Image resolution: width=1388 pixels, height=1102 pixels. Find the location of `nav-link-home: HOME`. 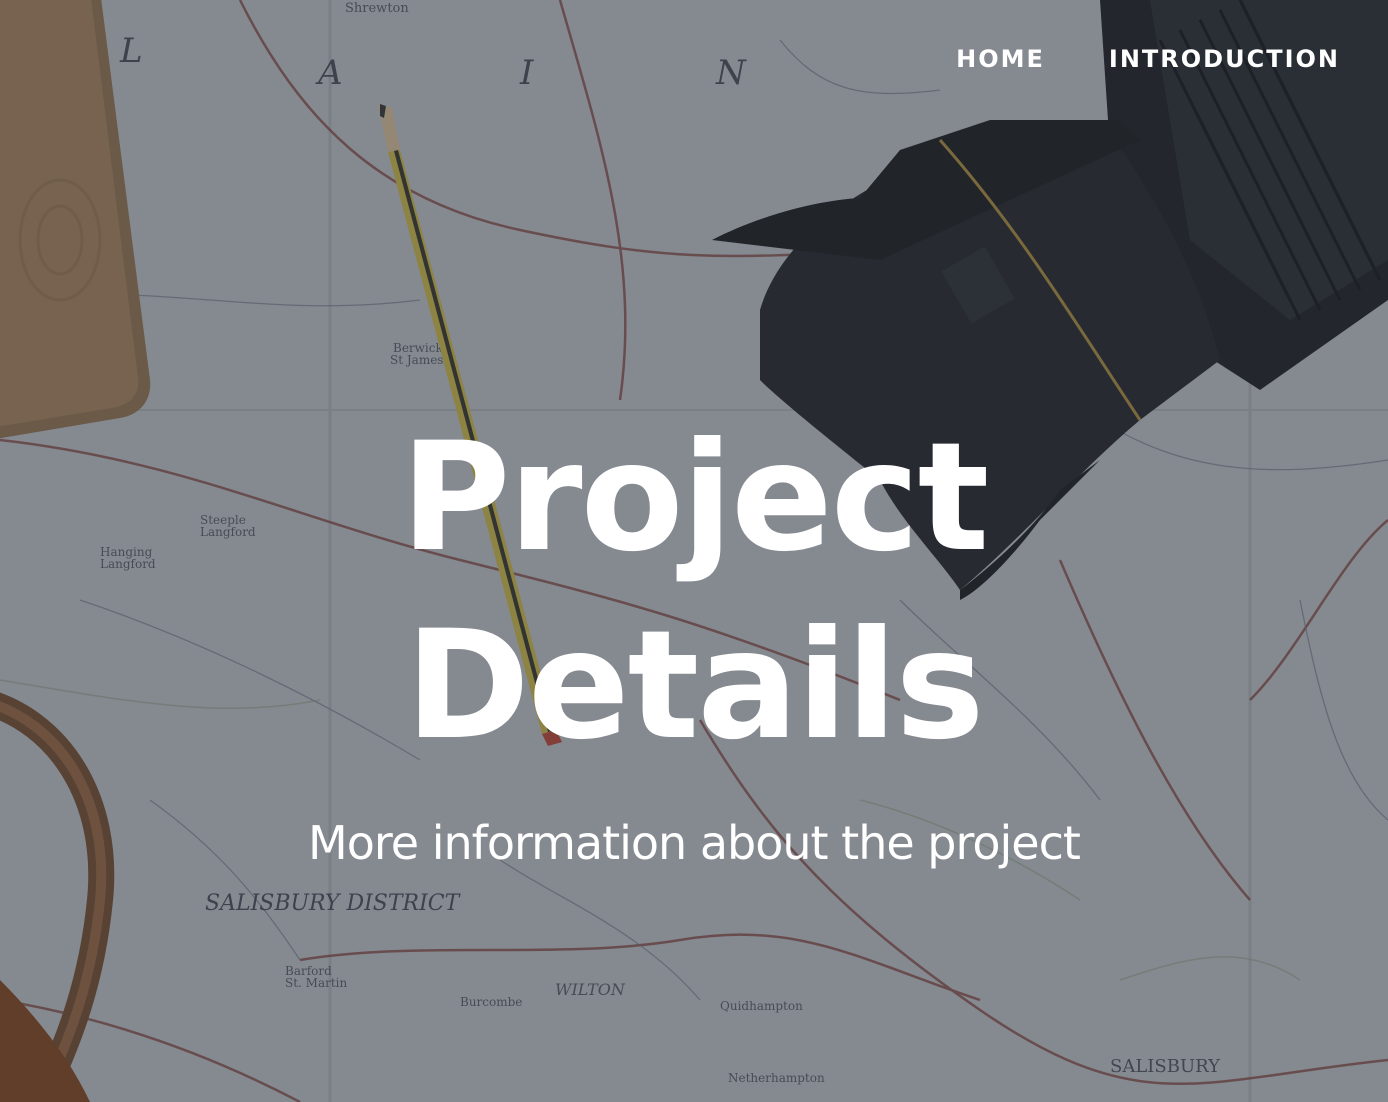

nav-link-home: HOME is located at coordinates (1000, 59).